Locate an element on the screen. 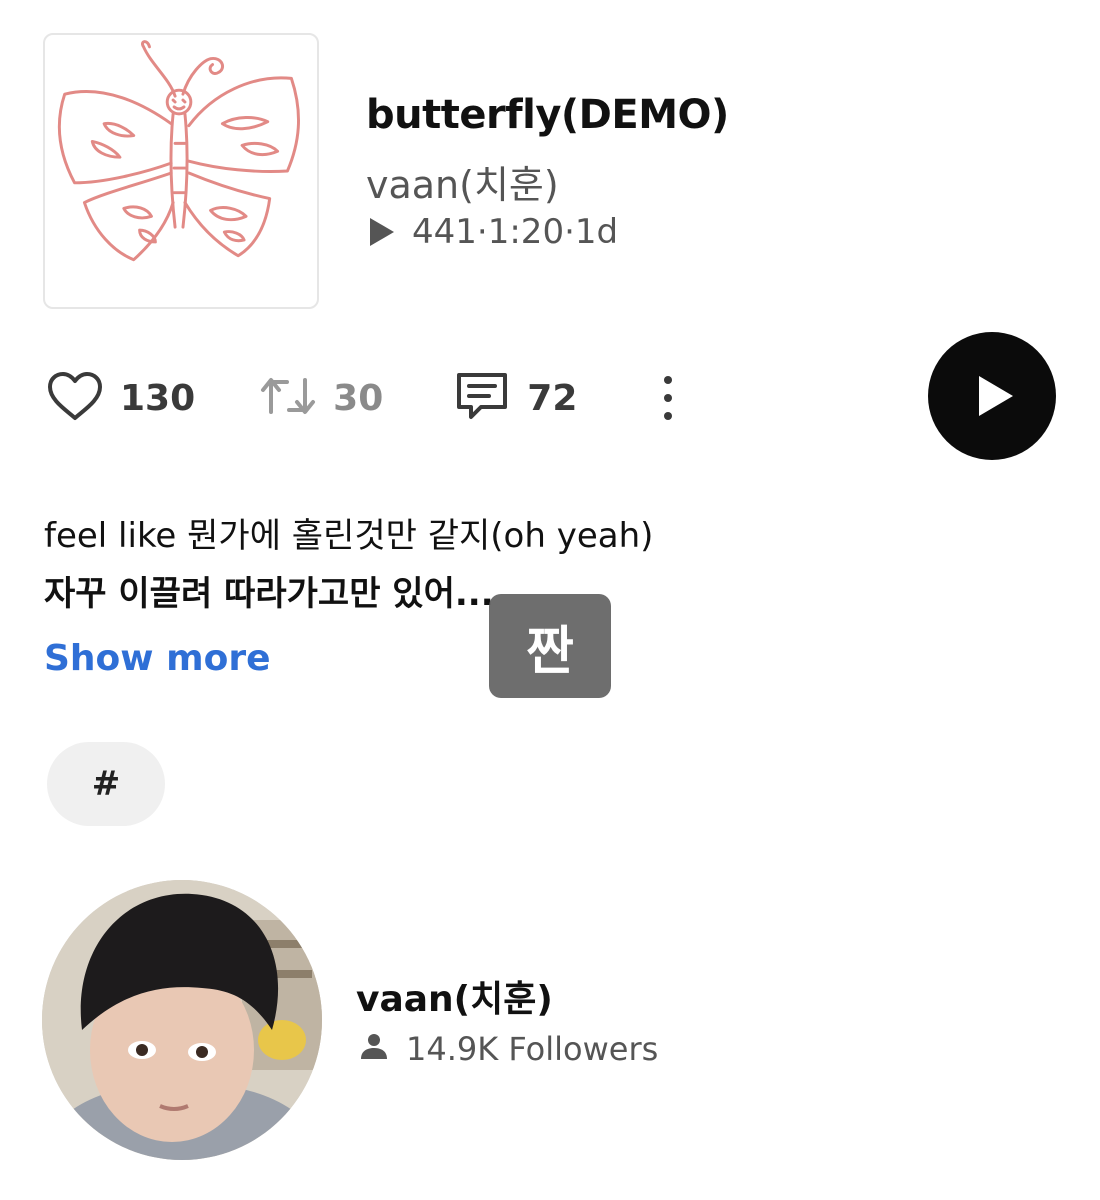 Image resolution: width=1100 pixels, height=1200 pixels. butterfly-drawing is located at coordinates (178, 151).